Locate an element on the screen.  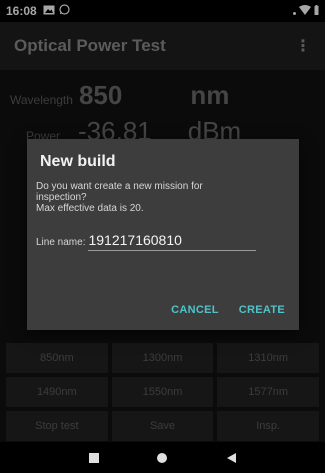
back-icon is located at coordinates (231, 458).